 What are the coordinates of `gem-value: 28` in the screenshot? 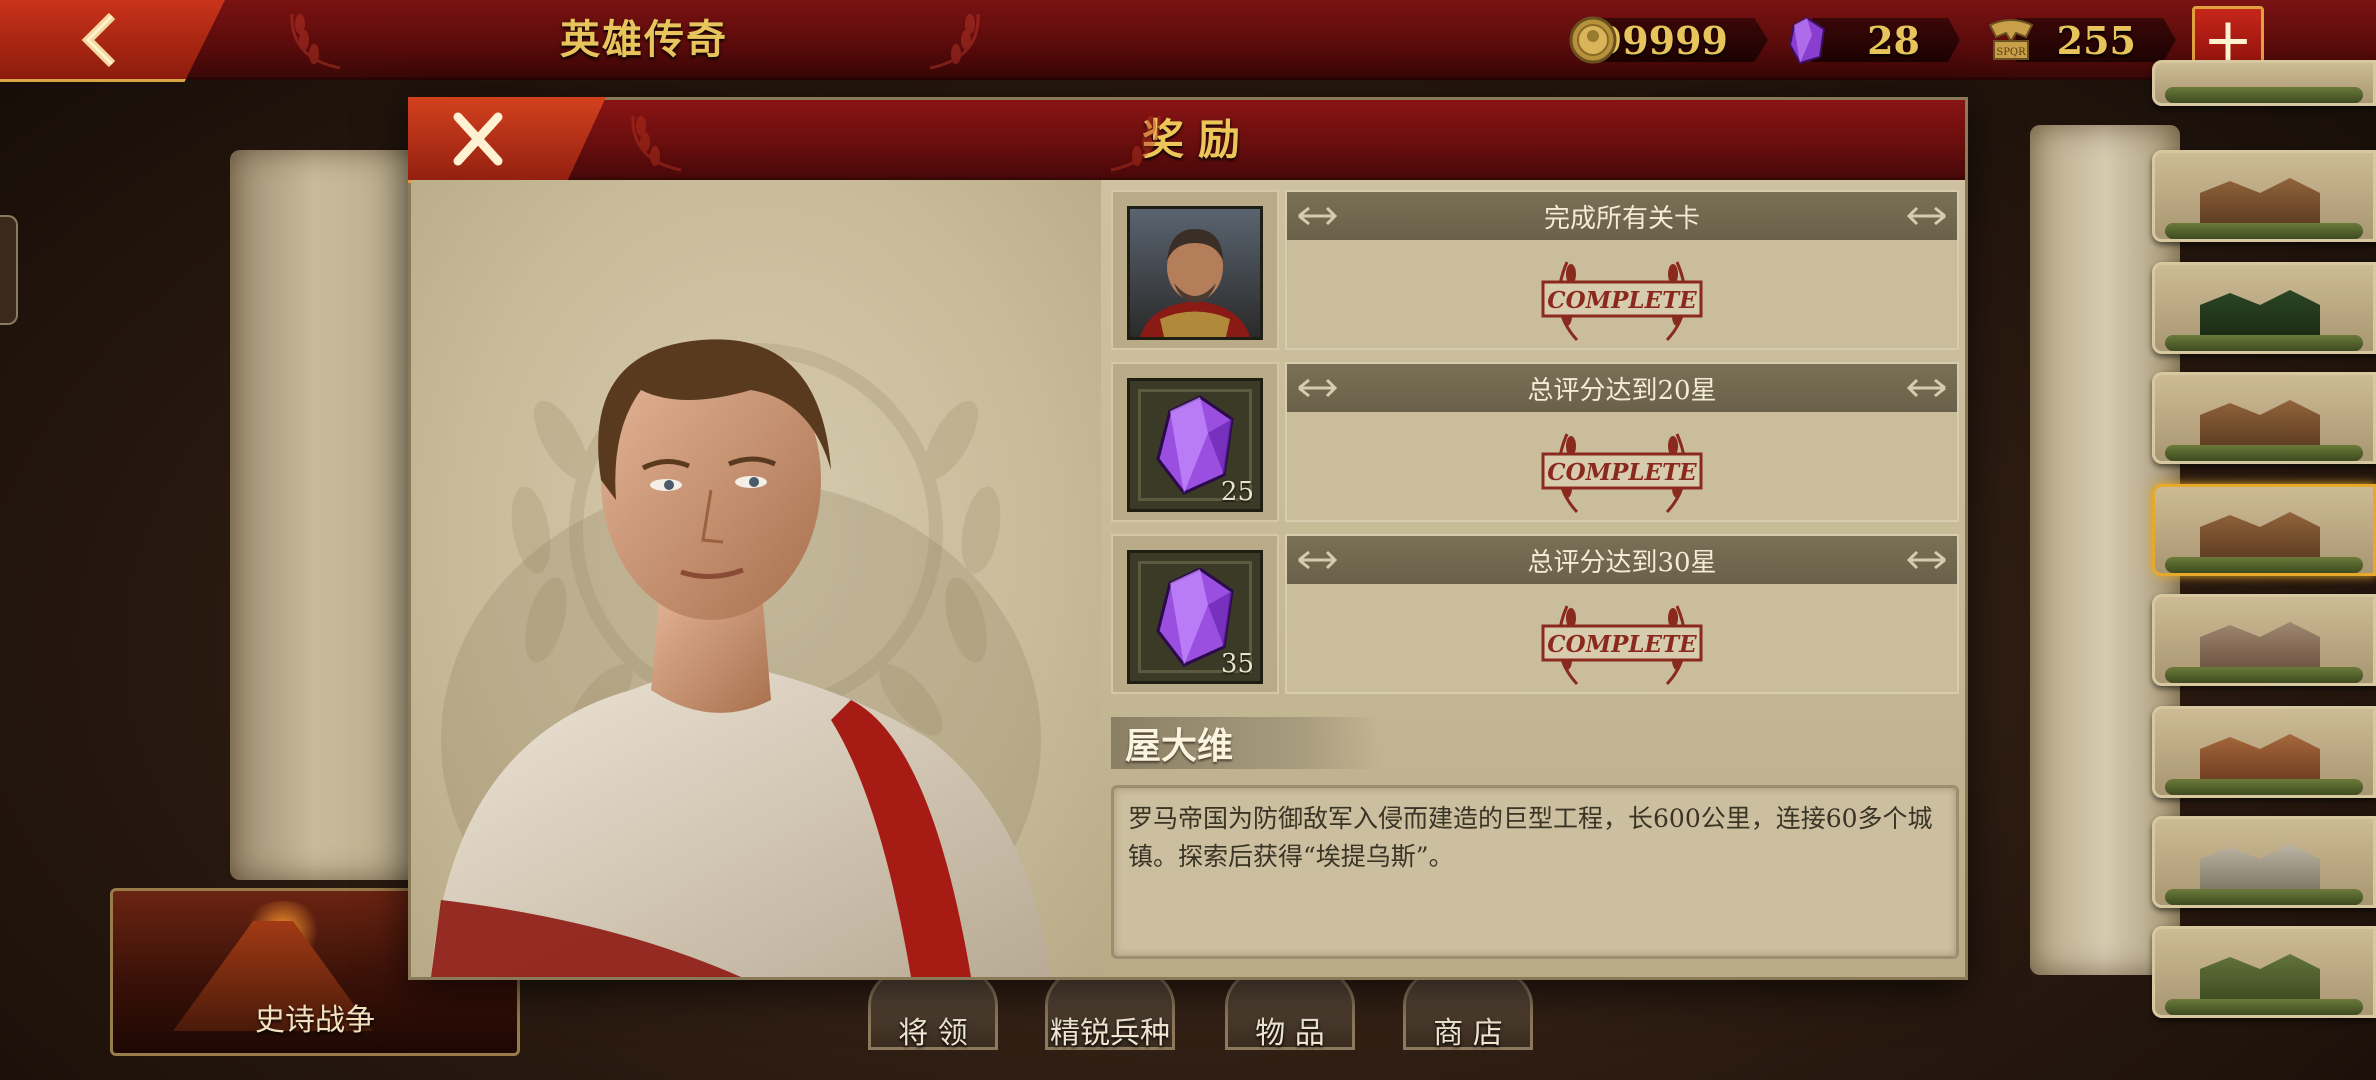 It's located at (1886, 40).